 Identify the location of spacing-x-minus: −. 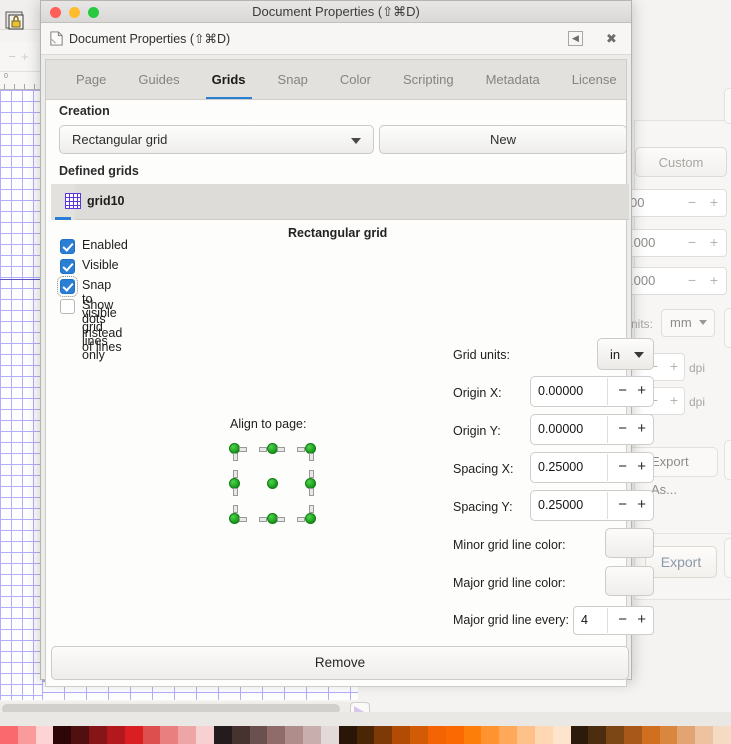
(622, 466).